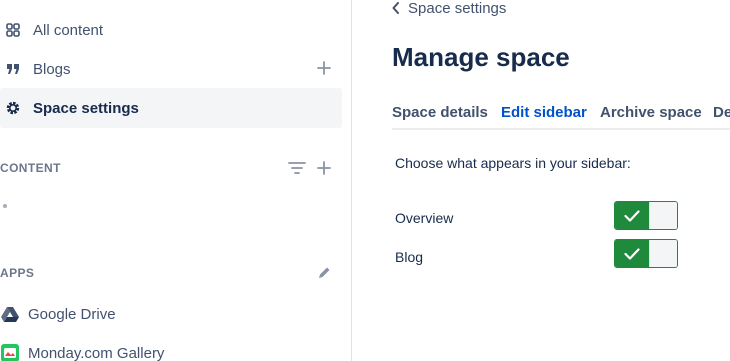 The width and height of the screenshot is (730, 361). I want to click on blog-toggle, so click(646, 253).